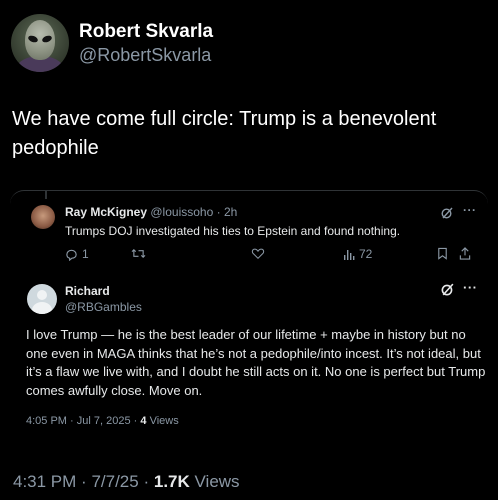  Describe the element at coordinates (349, 255) in the screenshot. I see `views-icon` at that location.